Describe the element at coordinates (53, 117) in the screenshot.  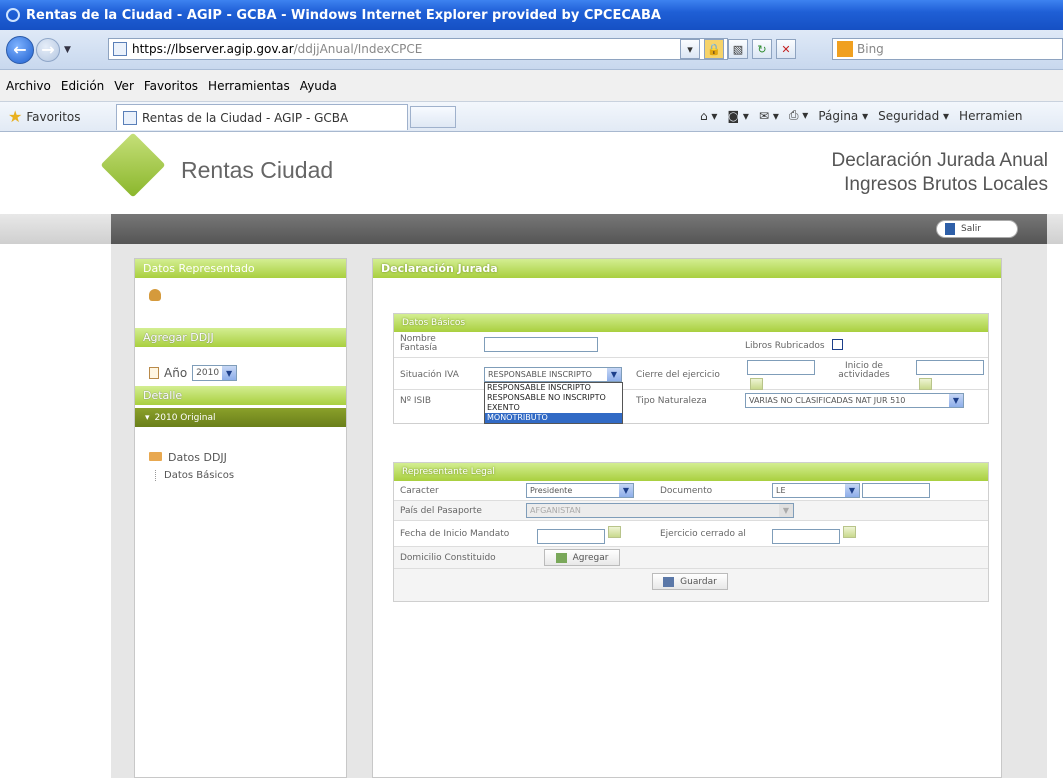
I see `favorites-button: Favoritos` at that location.